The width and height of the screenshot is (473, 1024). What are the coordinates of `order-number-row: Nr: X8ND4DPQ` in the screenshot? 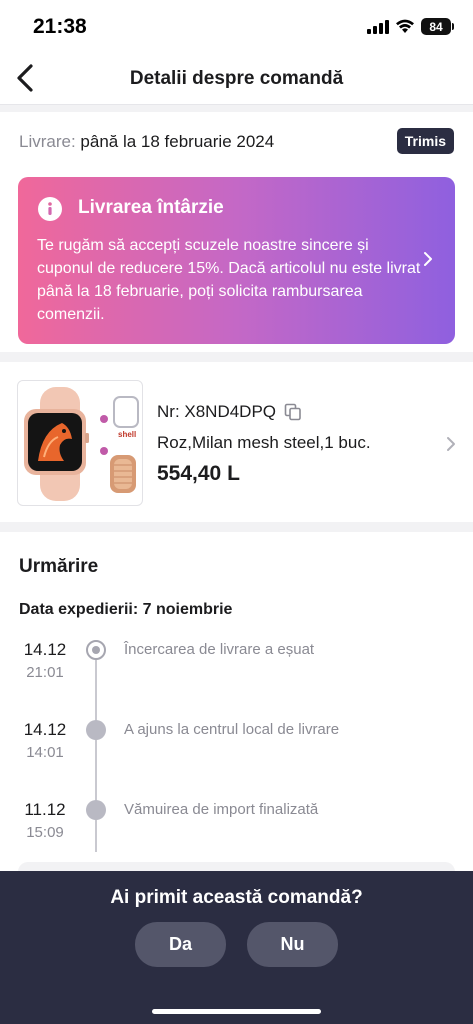 It's located at (229, 412).